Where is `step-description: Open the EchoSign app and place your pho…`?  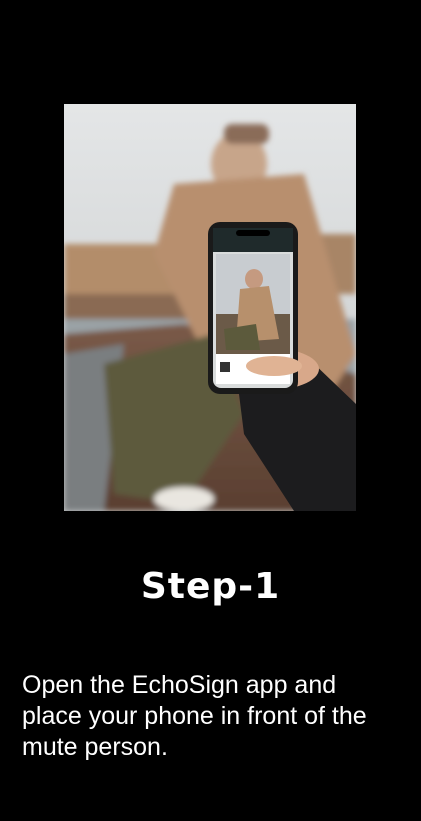 step-description: Open the EchoSign app and place your pho… is located at coordinates (194, 716).